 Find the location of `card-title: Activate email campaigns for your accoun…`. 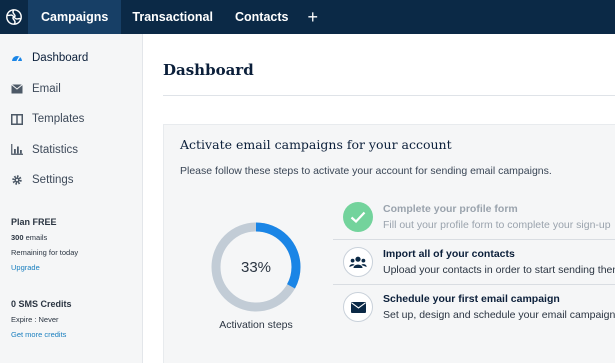

card-title: Activate email campaigns for your accoun… is located at coordinates (316, 144).